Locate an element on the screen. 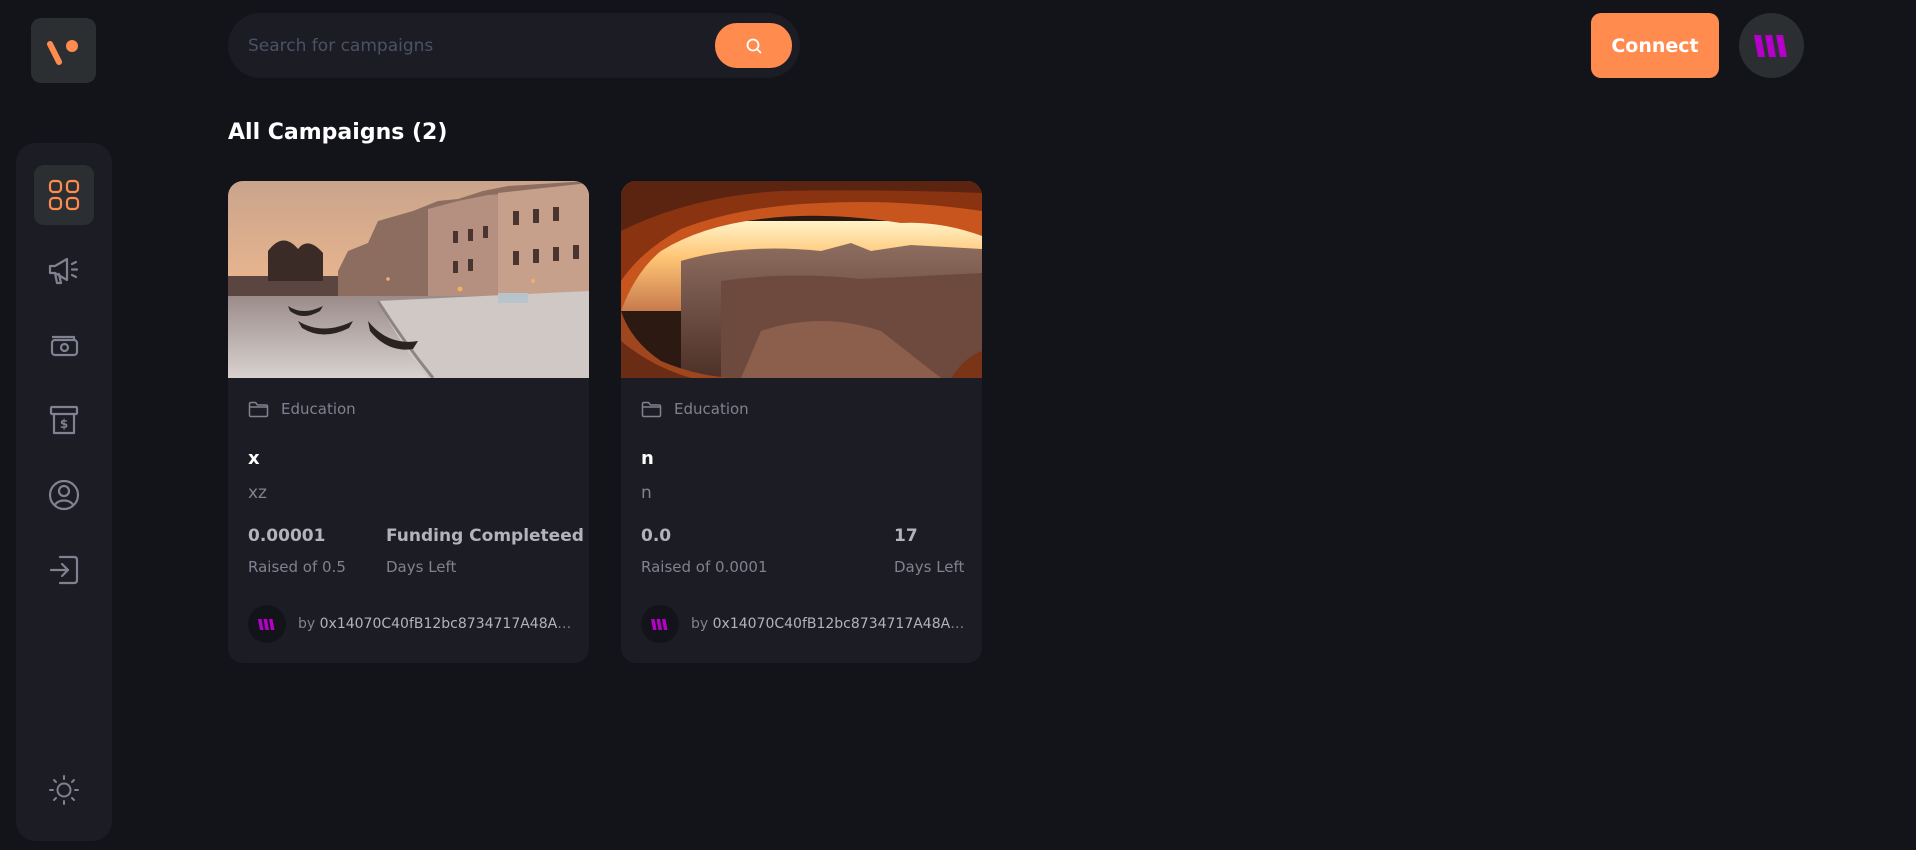 Image resolution: width=1916 pixels, height=850 pixels. withdraw-icon: $ is located at coordinates (64, 420).